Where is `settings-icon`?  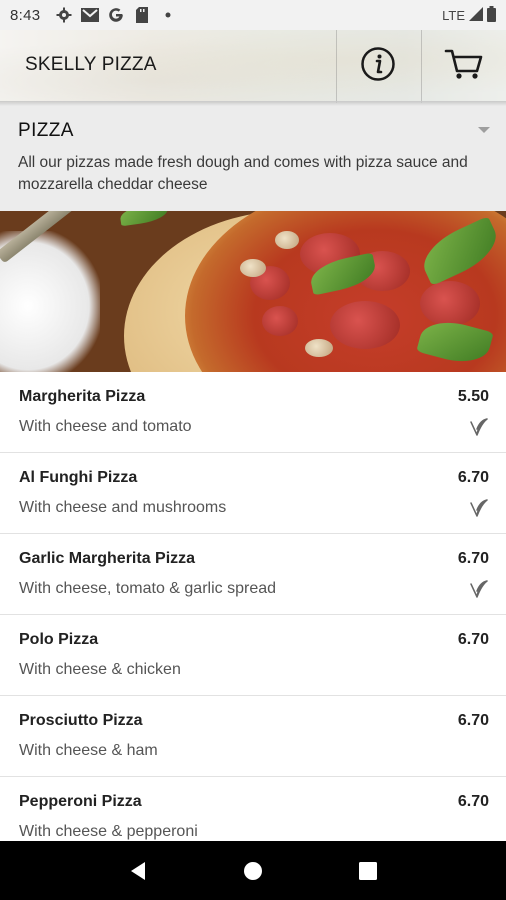
settings-icon is located at coordinates (64, 15).